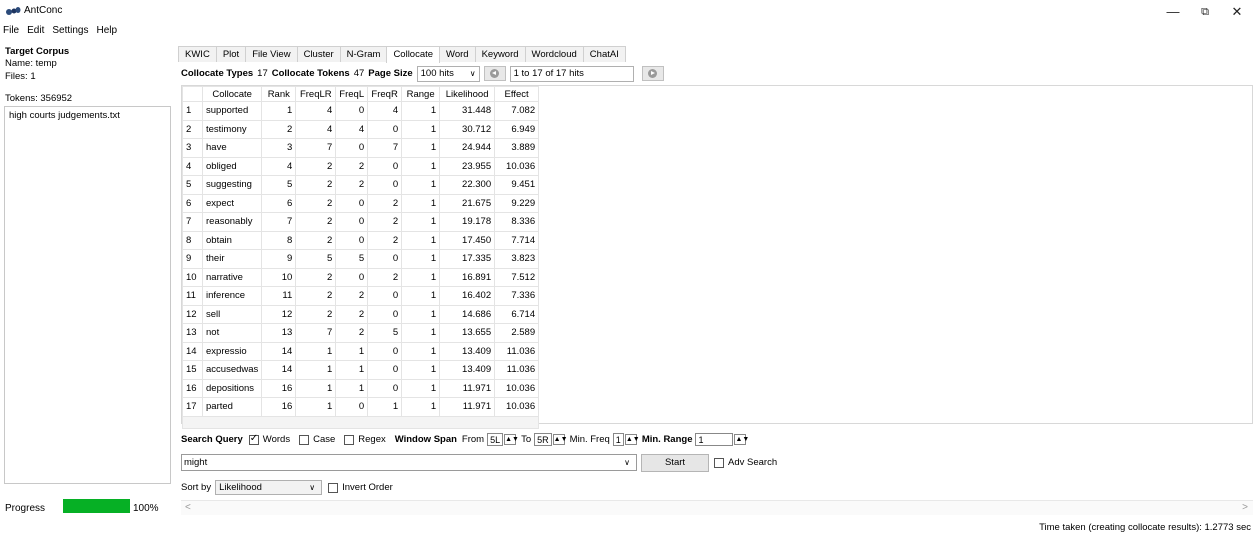 This screenshot has height=536, width=1257. I want to click on menu-settings: Settings, so click(70, 31).